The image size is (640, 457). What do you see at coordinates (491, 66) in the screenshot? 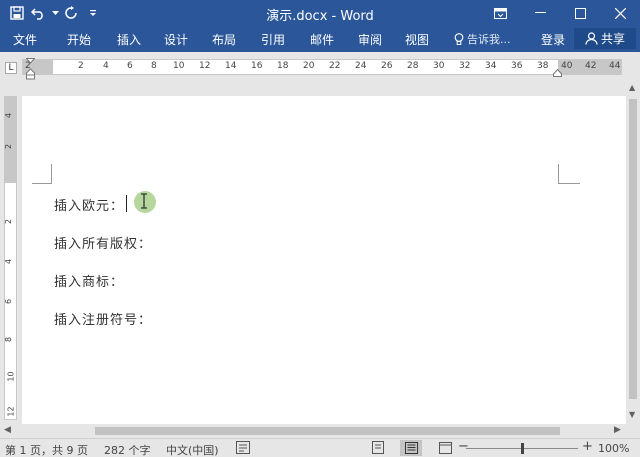
I see `ruler-number: 34` at bounding box center [491, 66].